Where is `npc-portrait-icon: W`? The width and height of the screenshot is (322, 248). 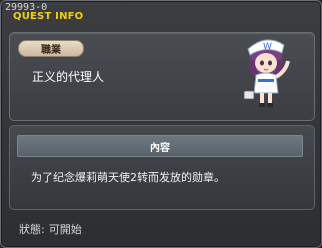
npc-portrait-icon: W is located at coordinates (266, 73).